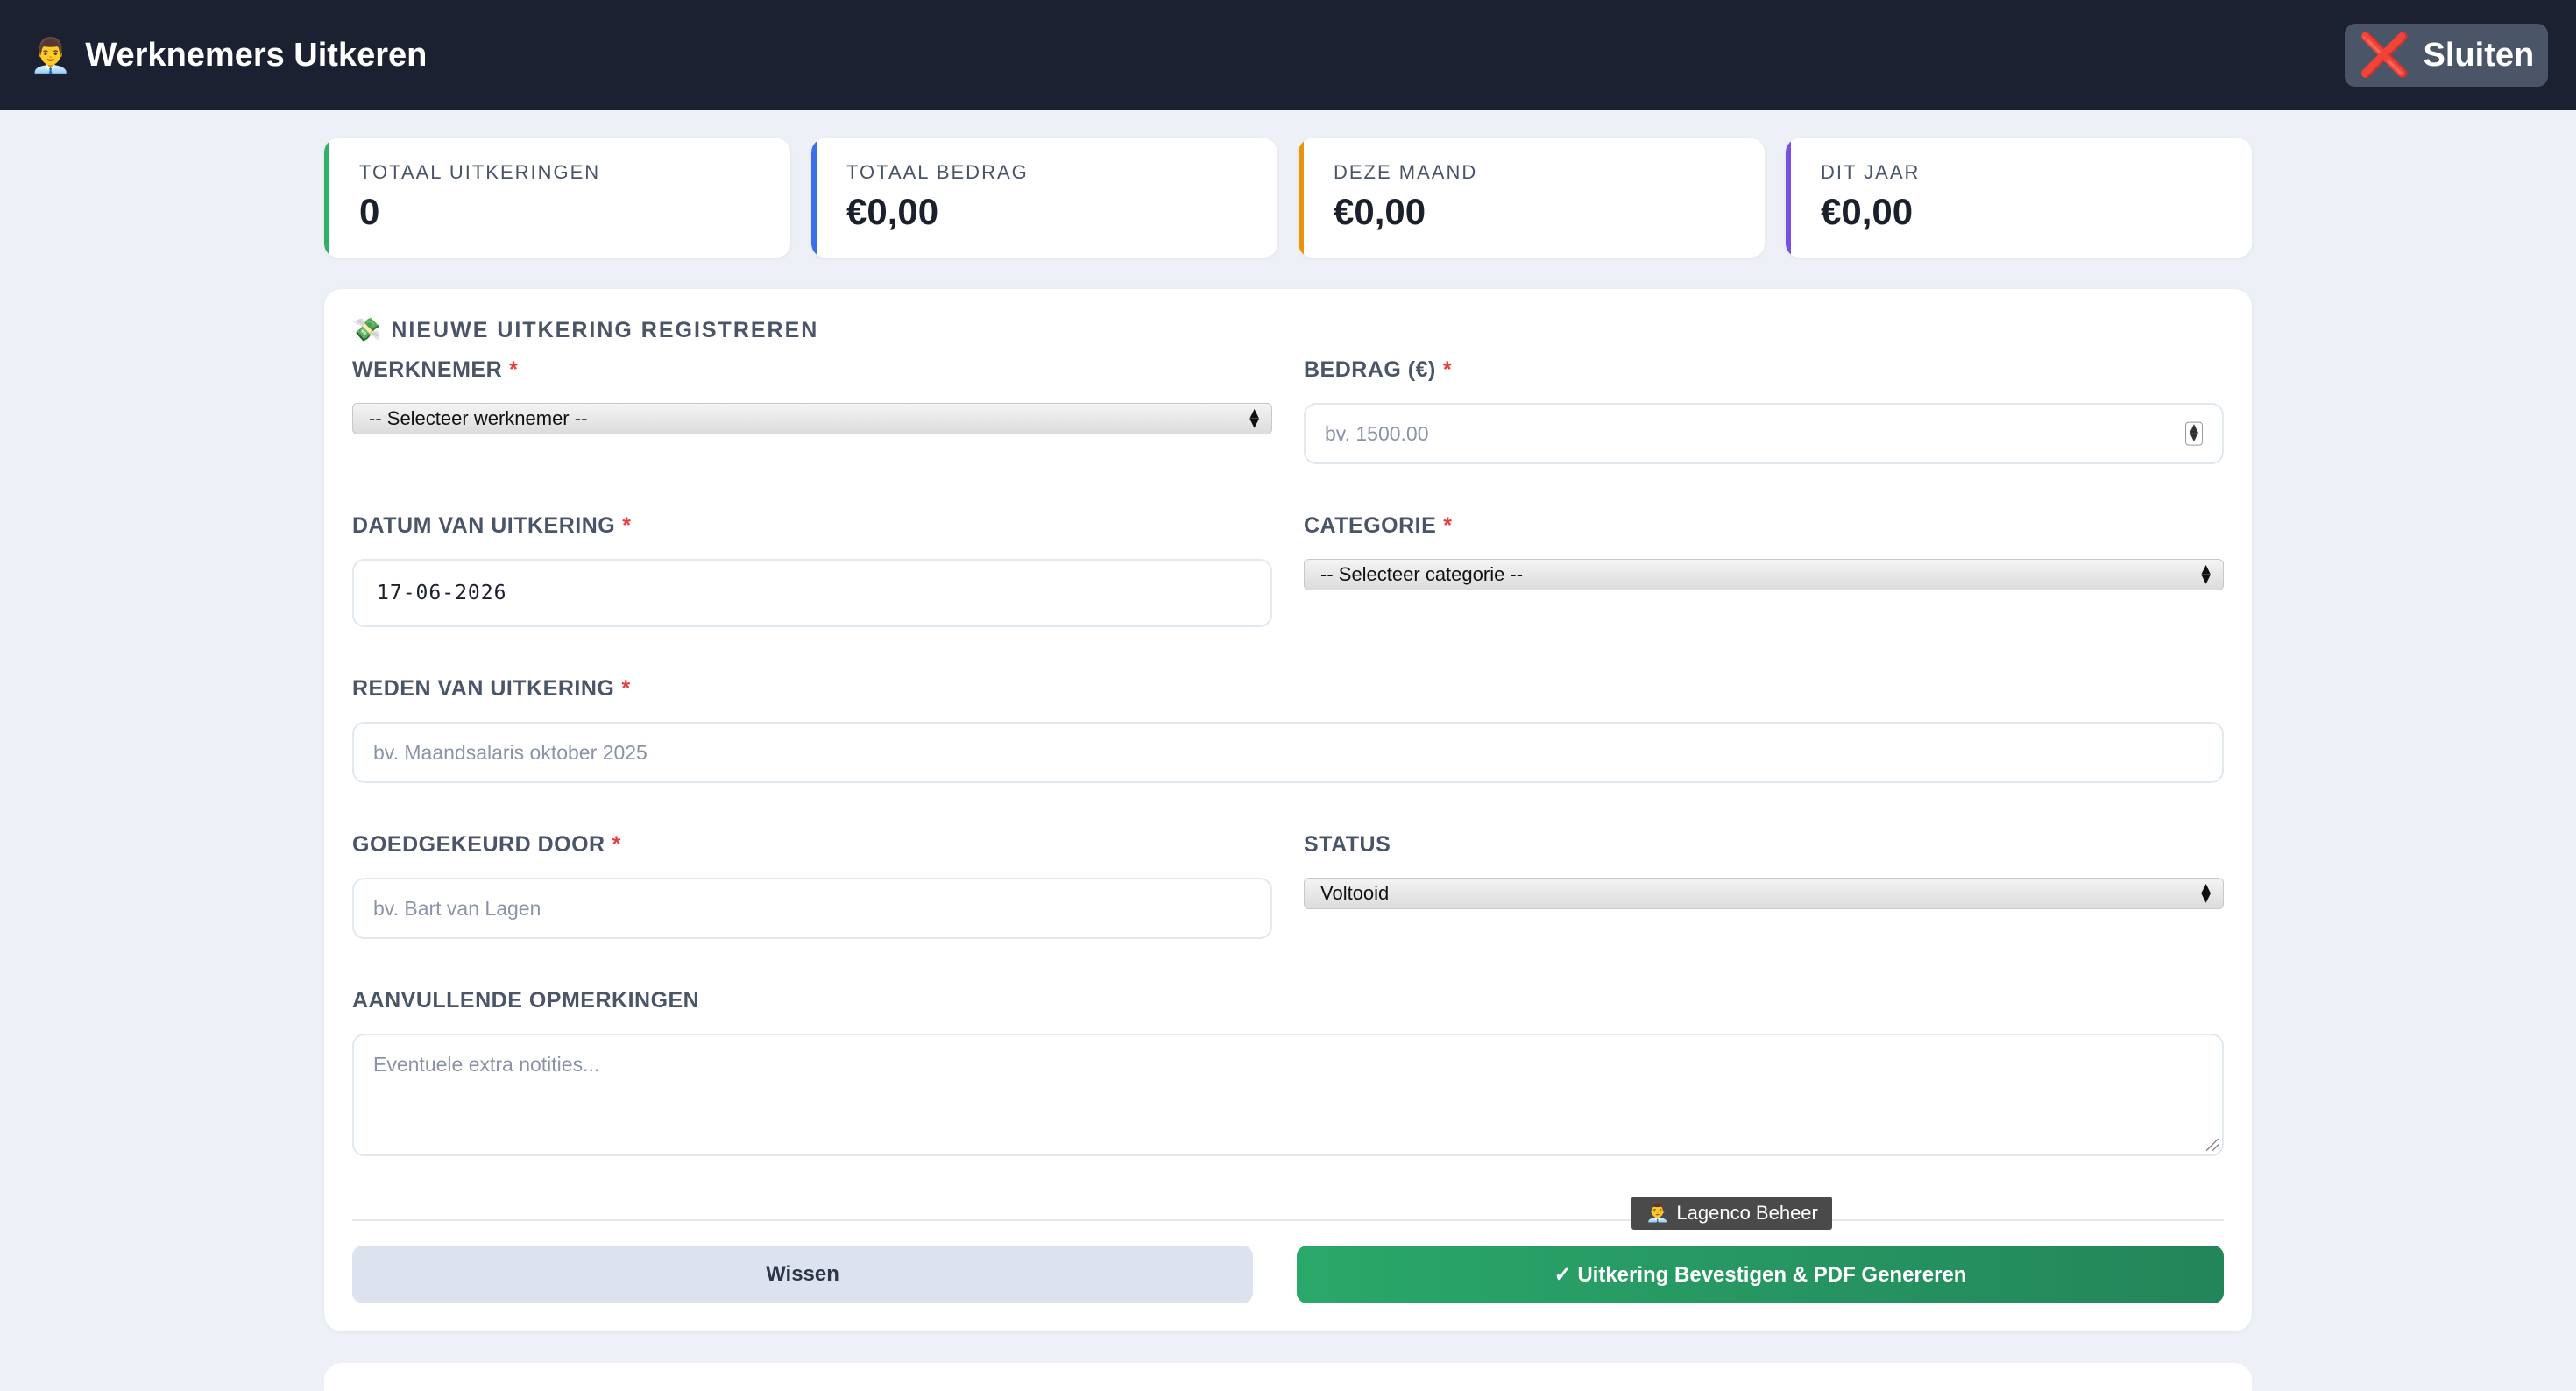 The width and height of the screenshot is (2576, 1391). I want to click on werknemer-label: WERKNEMER *, so click(435, 370).